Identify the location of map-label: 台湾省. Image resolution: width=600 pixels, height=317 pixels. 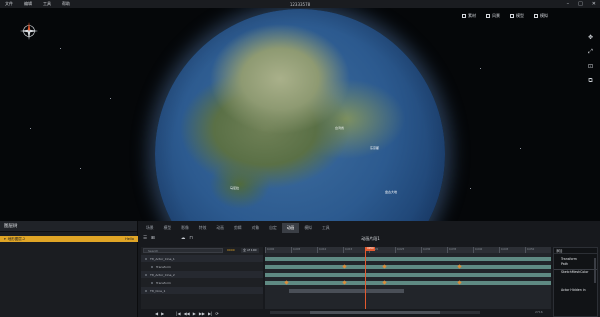
(340, 128).